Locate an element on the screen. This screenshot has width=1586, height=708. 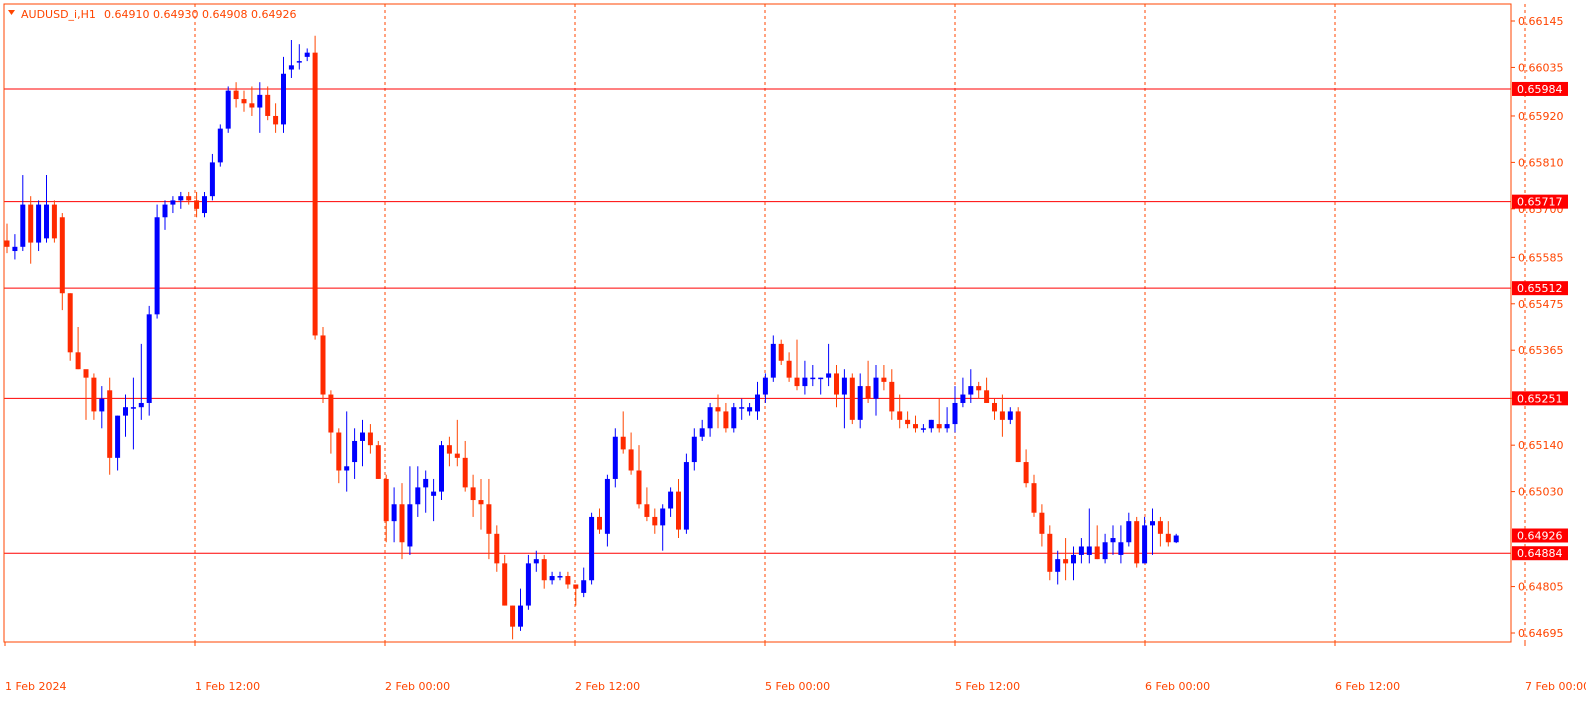
time-label: 5 Feb 12:00 is located at coordinates (987, 686).